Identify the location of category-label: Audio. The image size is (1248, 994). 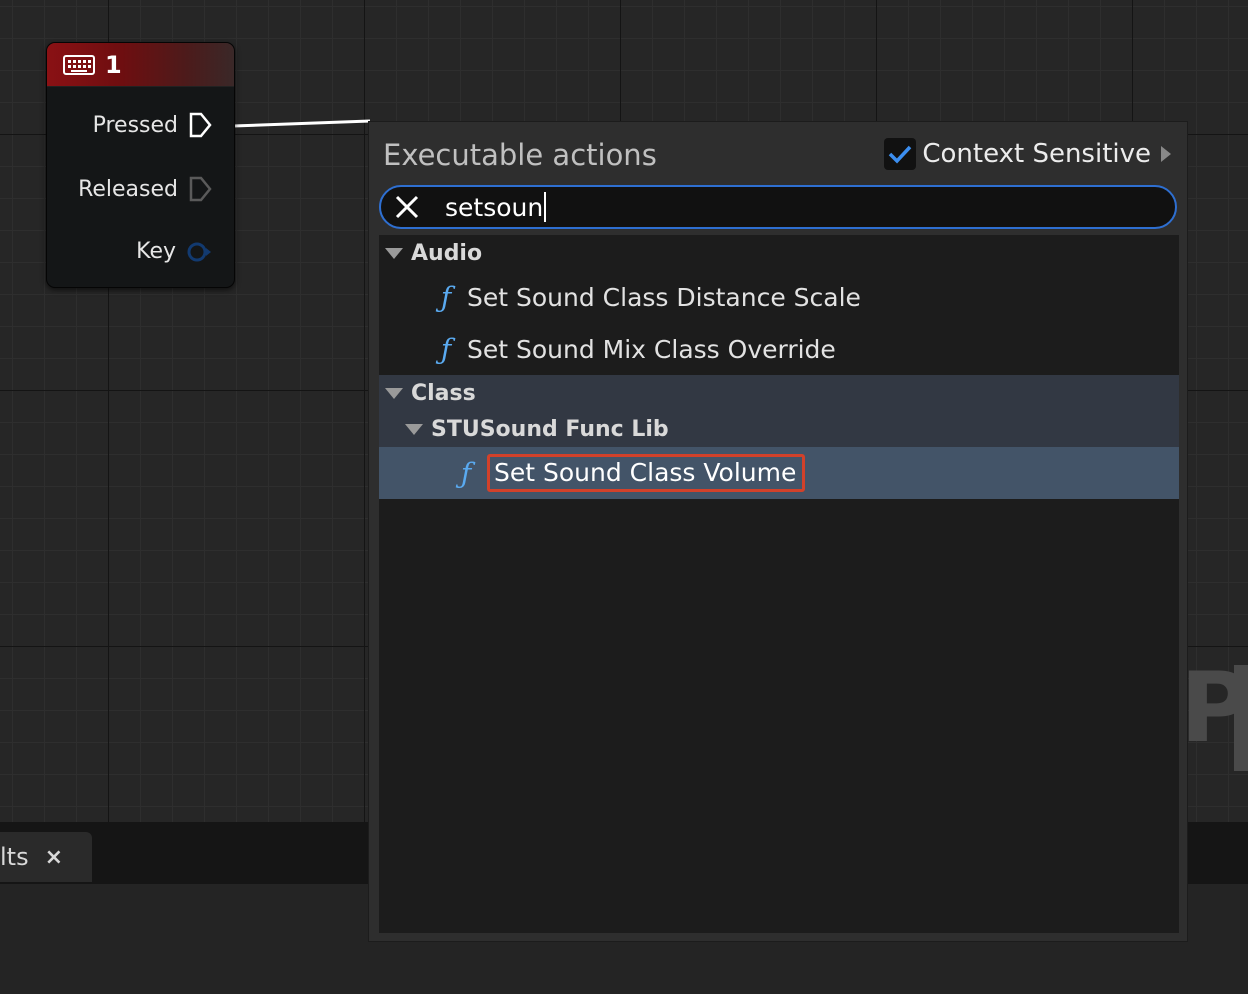
(447, 253).